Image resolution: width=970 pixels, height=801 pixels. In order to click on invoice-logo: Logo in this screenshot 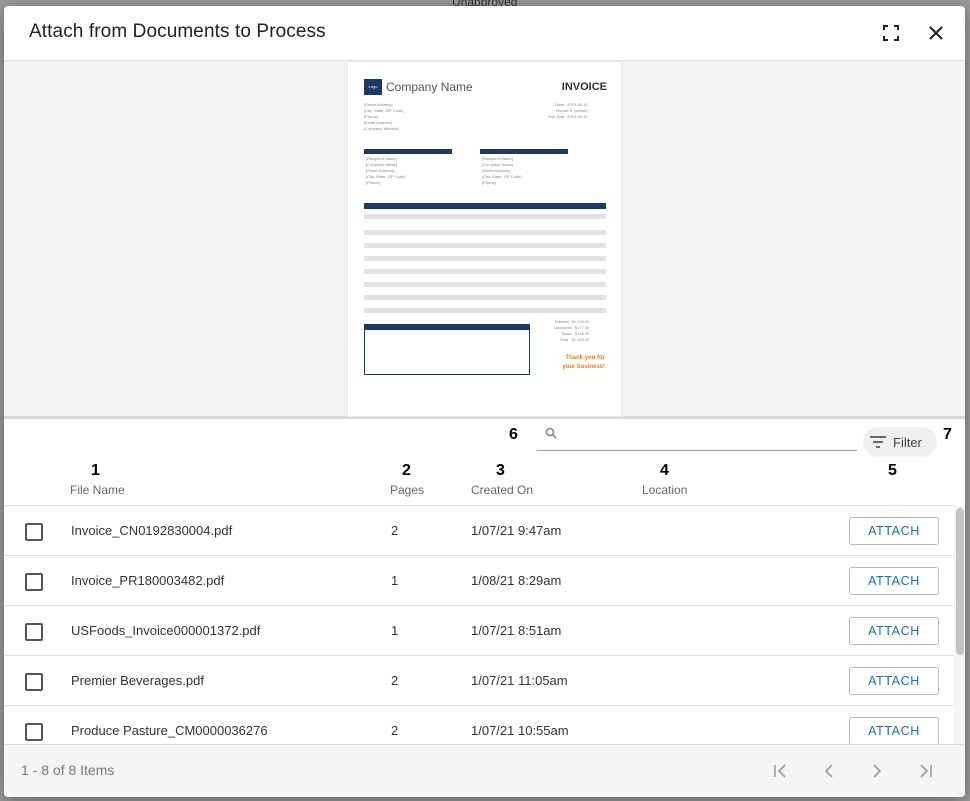, I will do `click(373, 87)`.